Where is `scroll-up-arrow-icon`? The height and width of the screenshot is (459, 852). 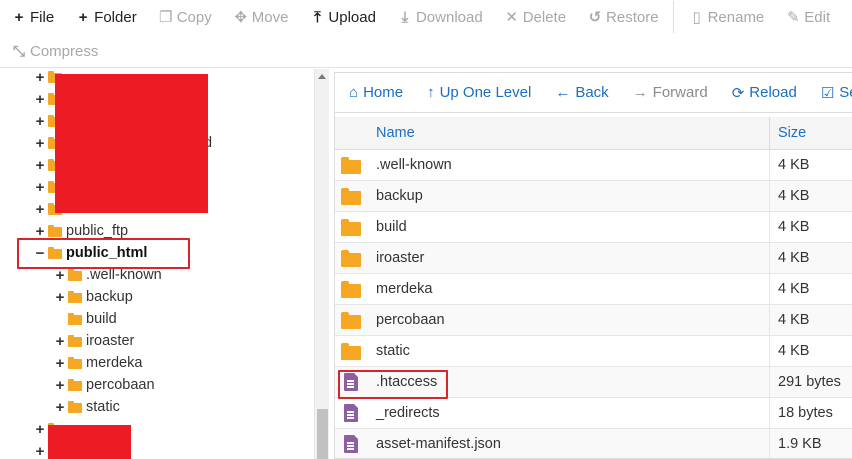
scroll-up-arrow-icon is located at coordinates (322, 76).